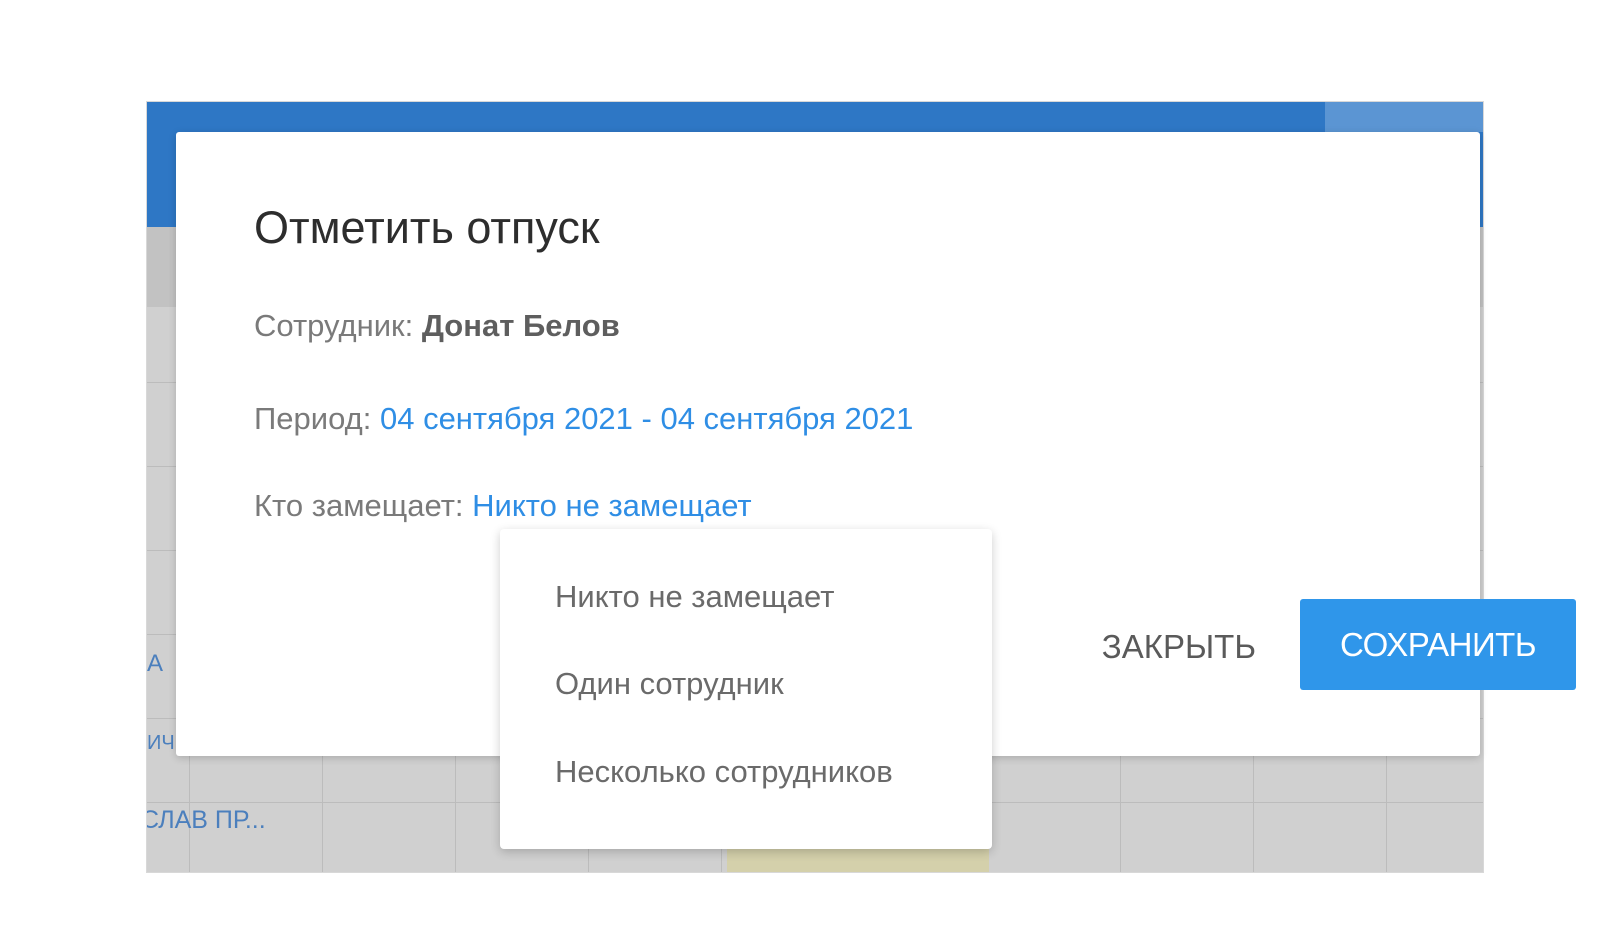 The width and height of the screenshot is (1600, 935). Describe the element at coordinates (1404, 117) in the screenshot. I see `app-header-right-area` at that location.